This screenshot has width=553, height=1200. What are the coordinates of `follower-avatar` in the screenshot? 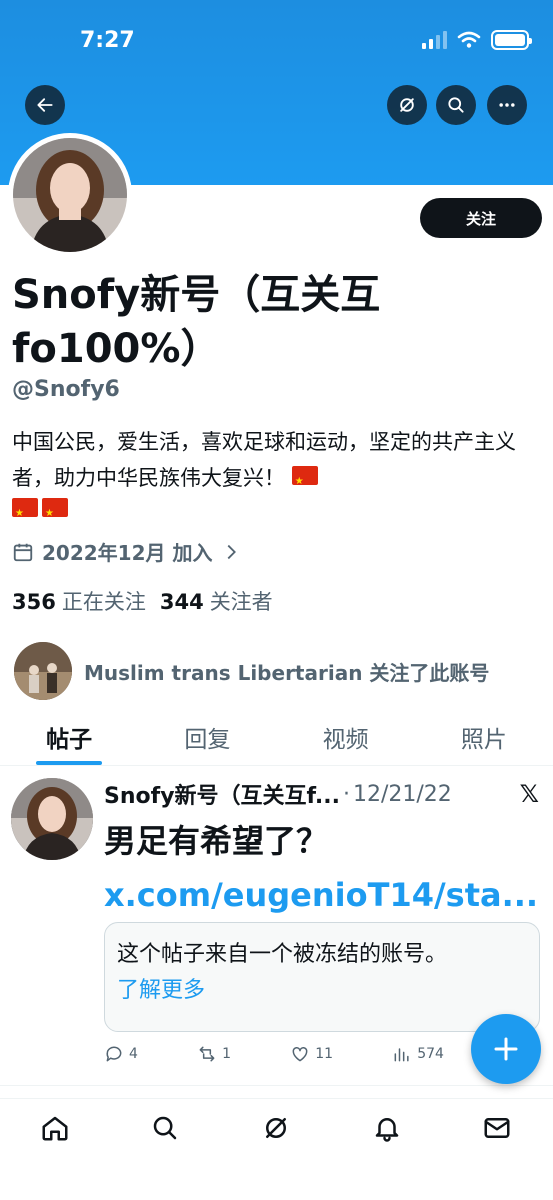 It's located at (43, 671).